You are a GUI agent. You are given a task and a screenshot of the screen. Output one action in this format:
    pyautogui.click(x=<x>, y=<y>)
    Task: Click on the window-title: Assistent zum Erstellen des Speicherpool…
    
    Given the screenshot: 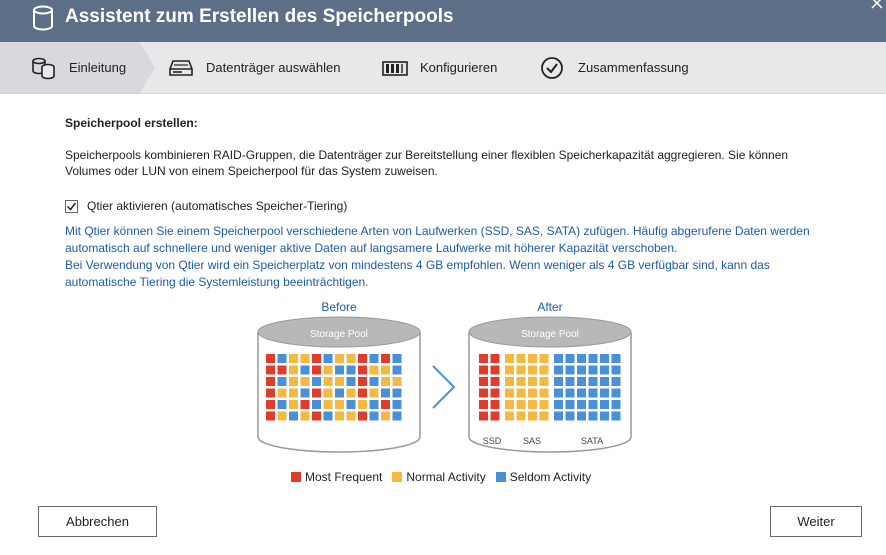 What is the action you would take?
    pyautogui.click(x=259, y=16)
    